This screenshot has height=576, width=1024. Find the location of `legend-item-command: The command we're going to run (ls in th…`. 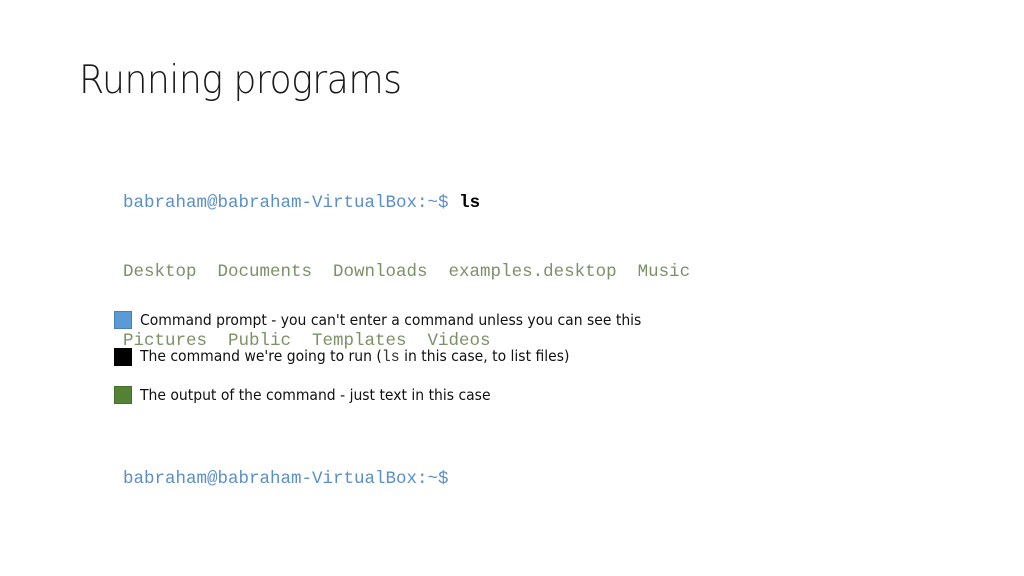

legend-item-command: The command we're going to run (ls in th… is located at coordinates (358, 356).